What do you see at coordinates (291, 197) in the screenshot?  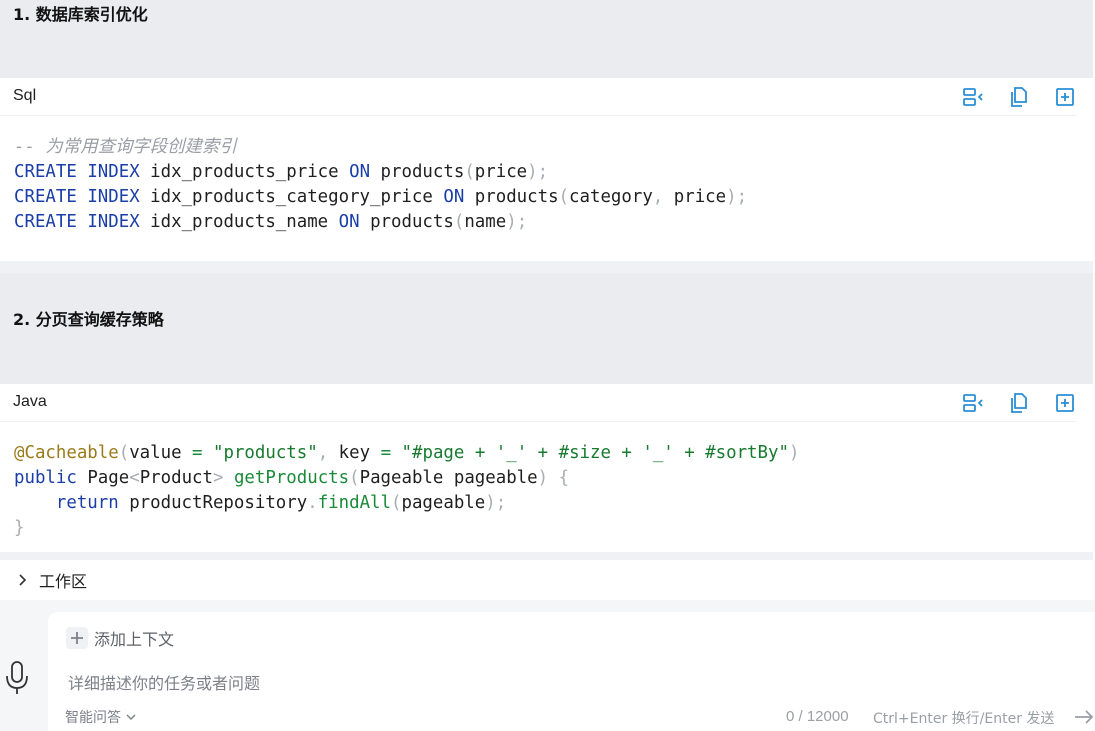 I see `identifier: idx_products_category_price` at bounding box center [291, 197].